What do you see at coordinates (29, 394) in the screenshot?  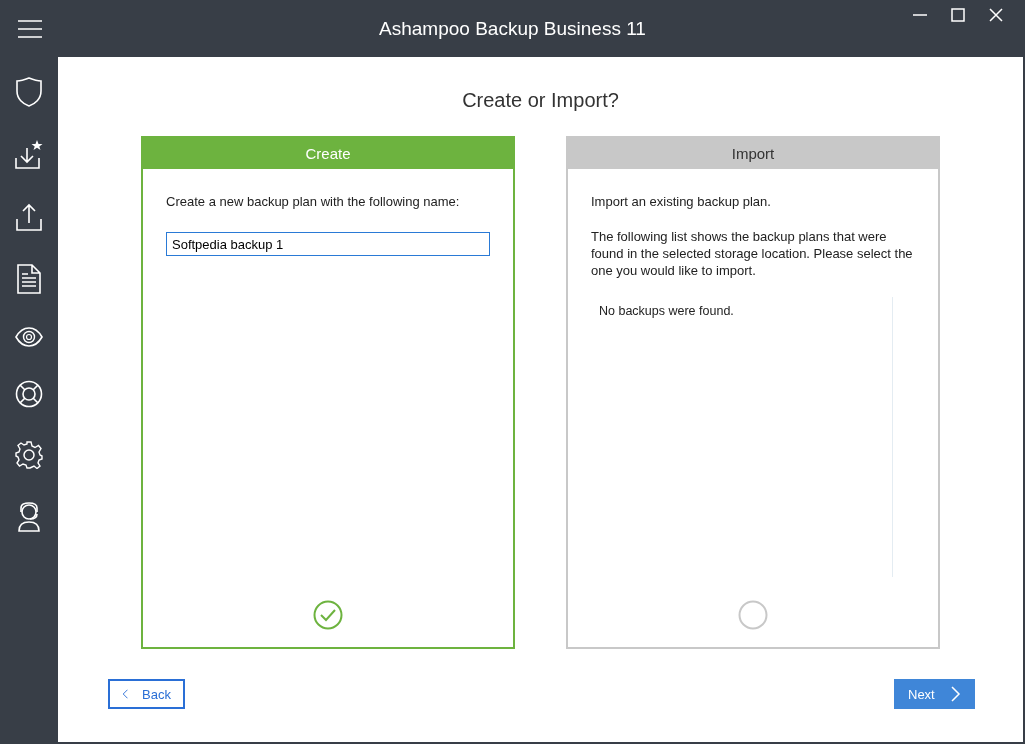 I see `lifebuoy-icon` at bounding box center [29, 394].